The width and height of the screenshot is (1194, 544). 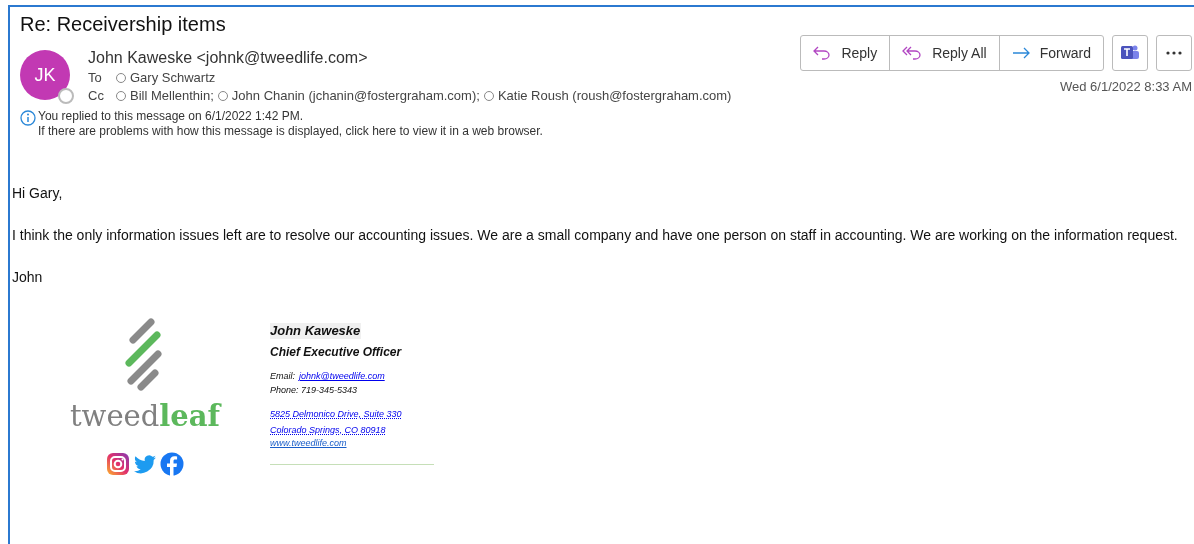 What do you see at coordinates (290, 131) in the screenshot?
I see `display-problem-notice: If there are problems with how this message is displayed, click here to view it in a web browser.` at bounding box center [290, 131].